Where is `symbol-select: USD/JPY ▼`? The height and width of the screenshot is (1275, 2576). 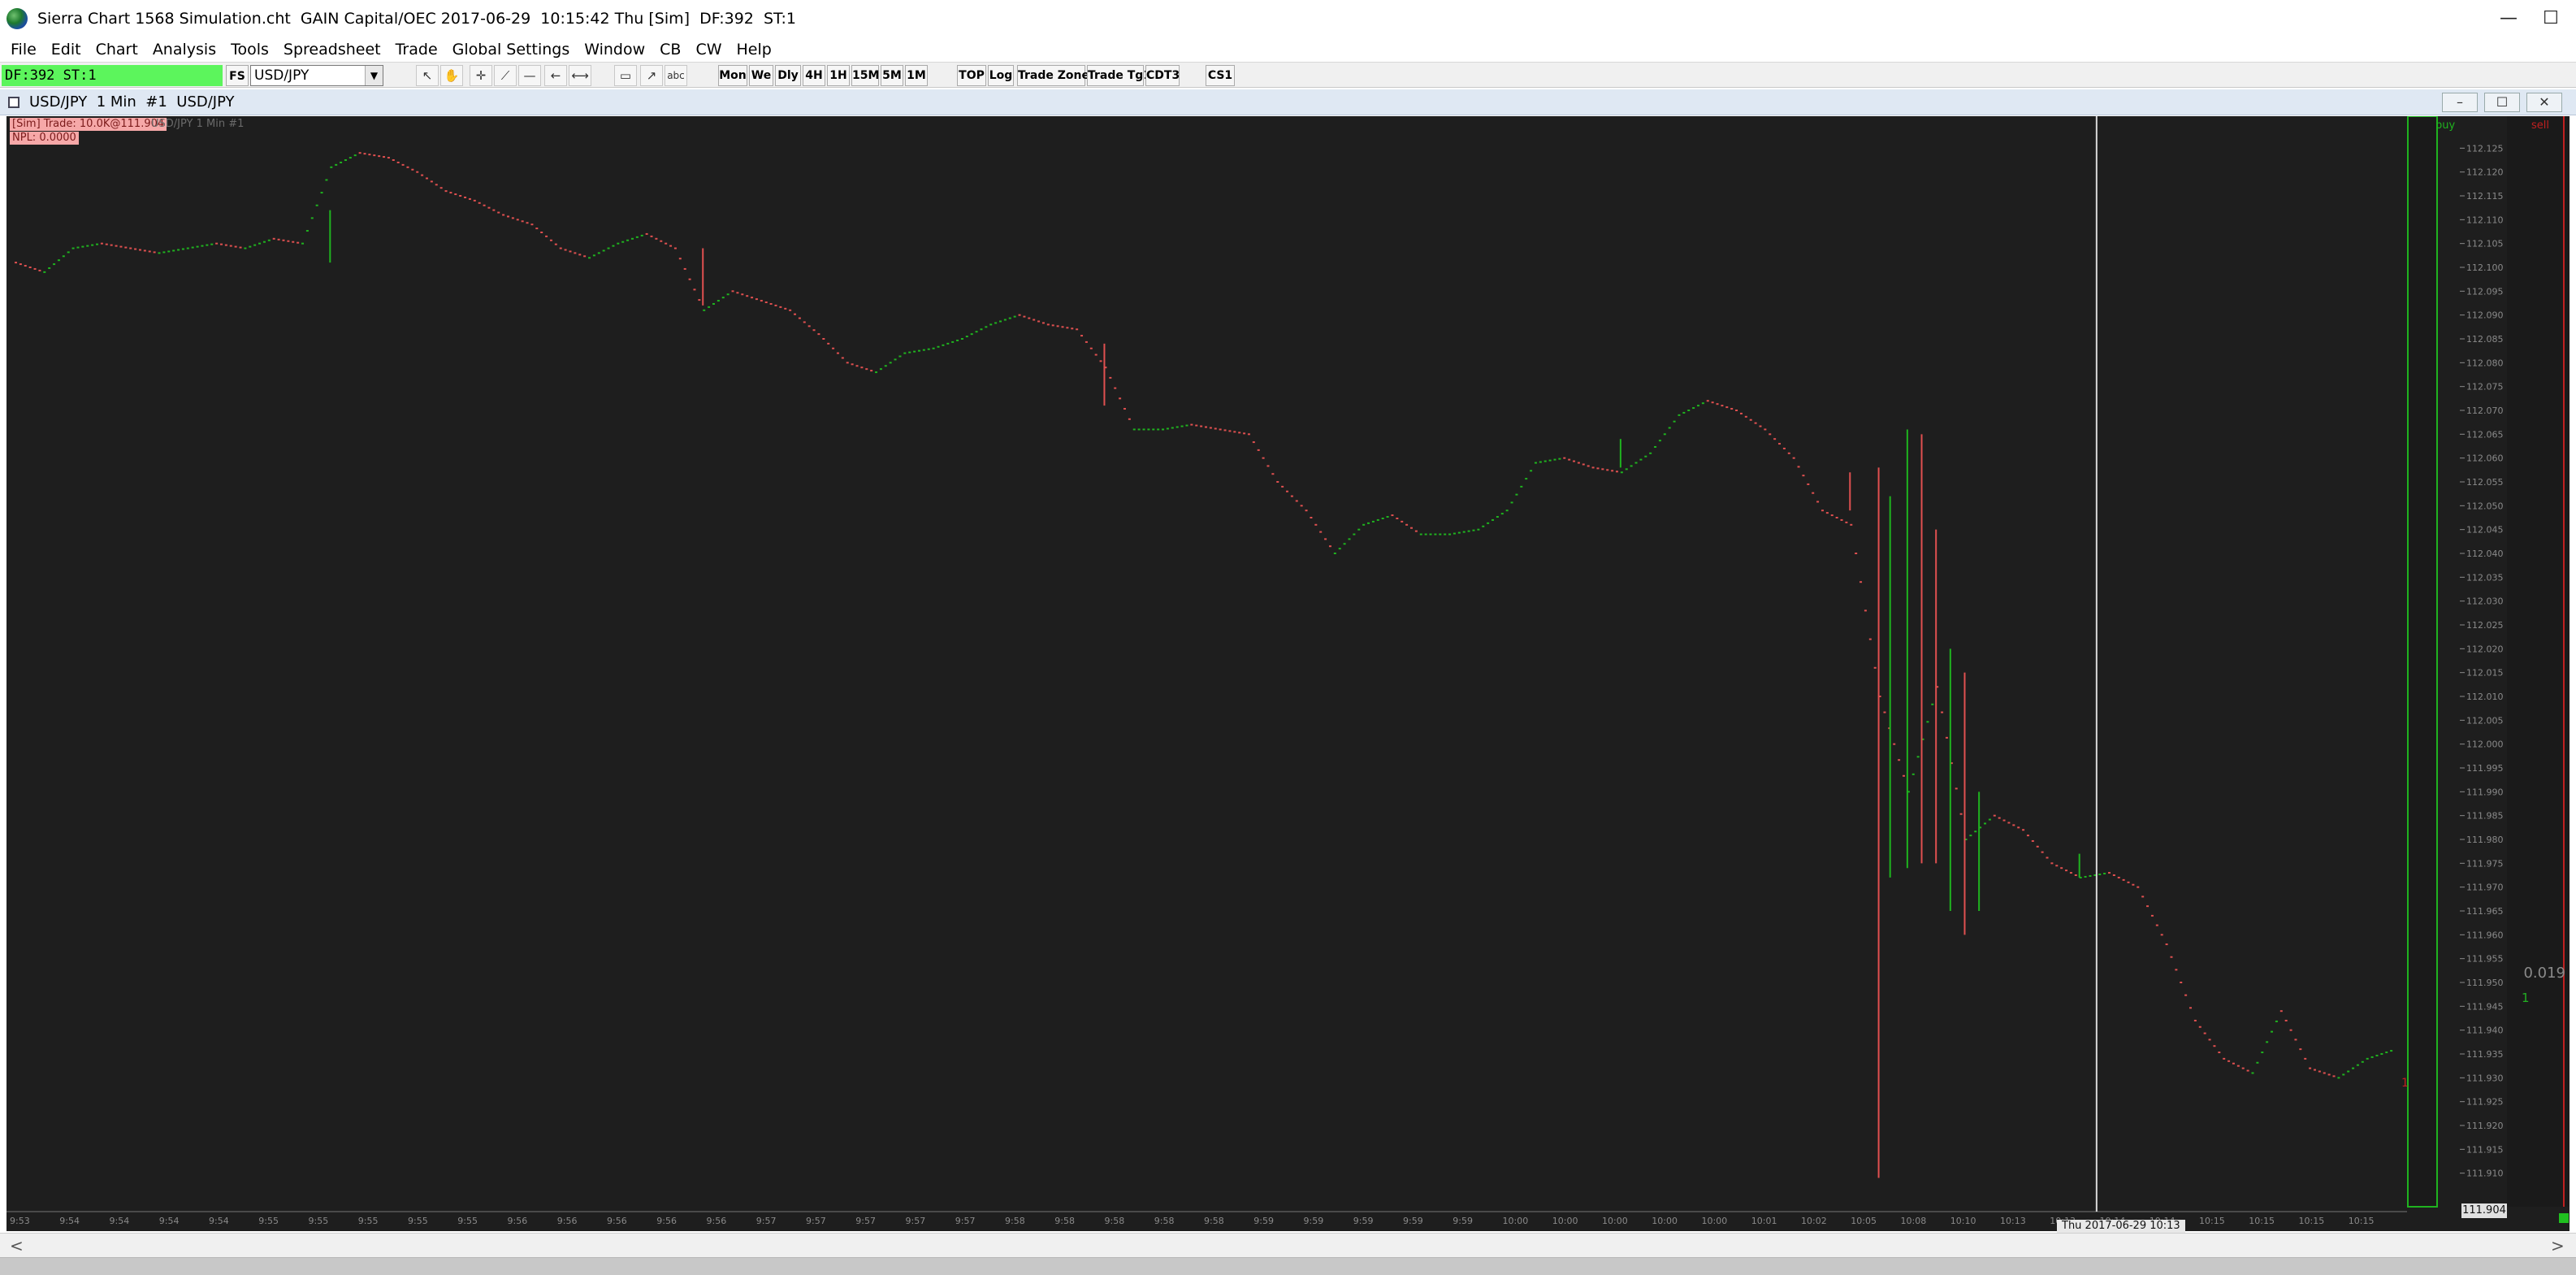
symbol-select: USD/JPY ▼ is located at coordinates (316, 75).